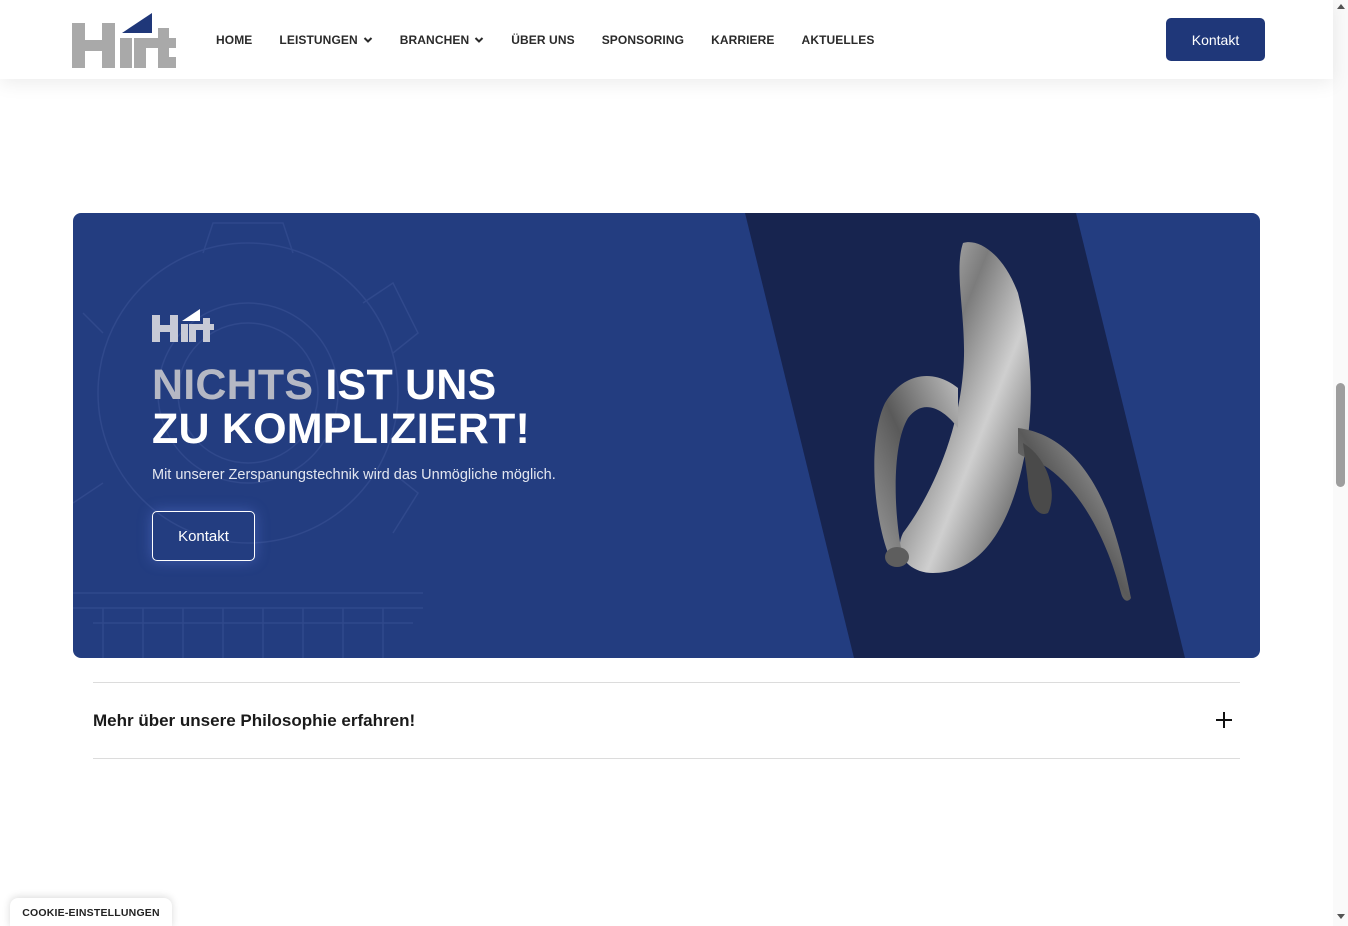 The height and width of the screenshot is (926, 1348). Describe the element at coordinates (1224, 720) in the screenshot. I see `plus-icon` at that location.